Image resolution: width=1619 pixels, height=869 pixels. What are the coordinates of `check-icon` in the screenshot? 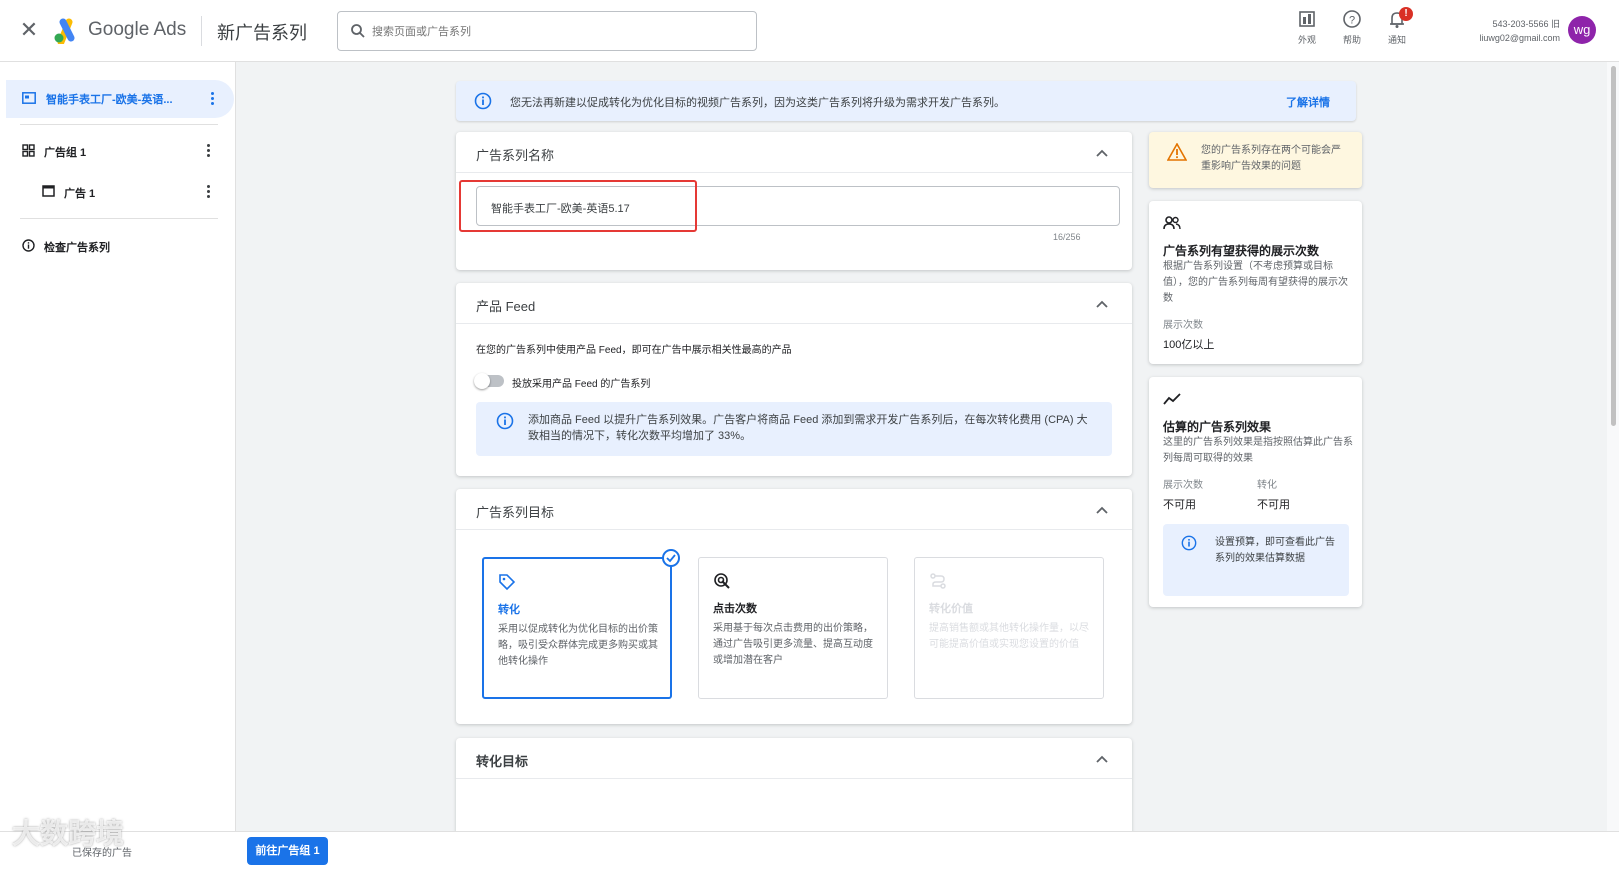 It's located at (671, 558).